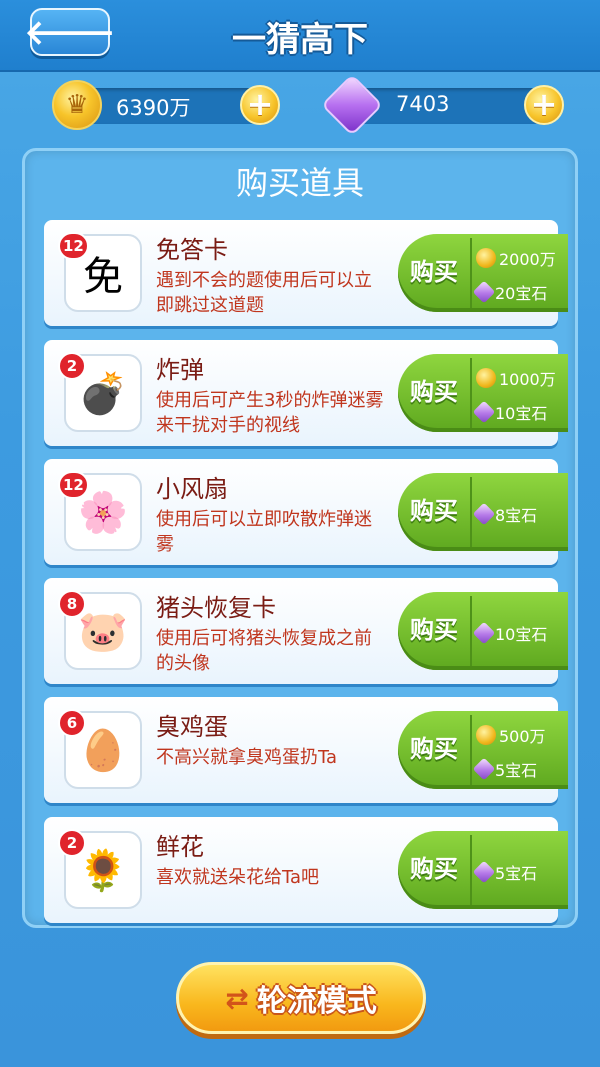 This screenshot has height=1067, width=600. I want to click on item-count-badge: 8, so click(72, 604).